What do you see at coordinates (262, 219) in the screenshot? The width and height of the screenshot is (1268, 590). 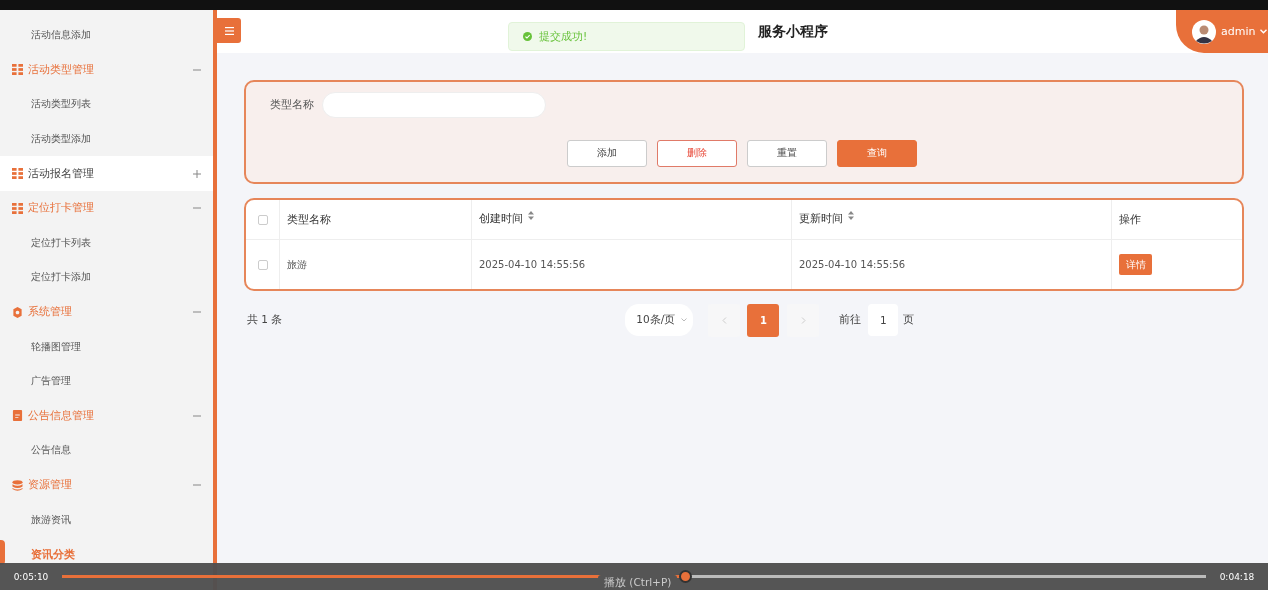 I see `select-all-checkbox` at bounding box center [262, 219].